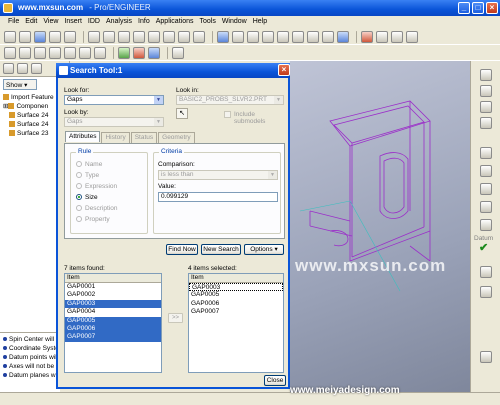  I want to click on datum-point-icon, so click(40, 52).